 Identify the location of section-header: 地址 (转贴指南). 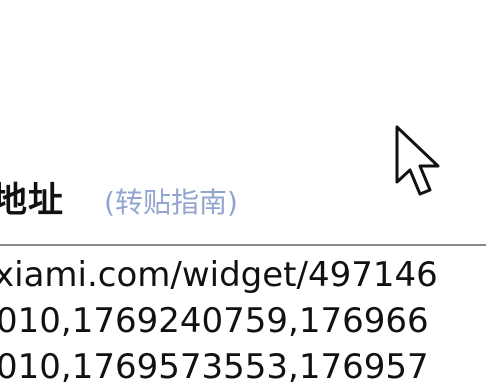
(119, 197).